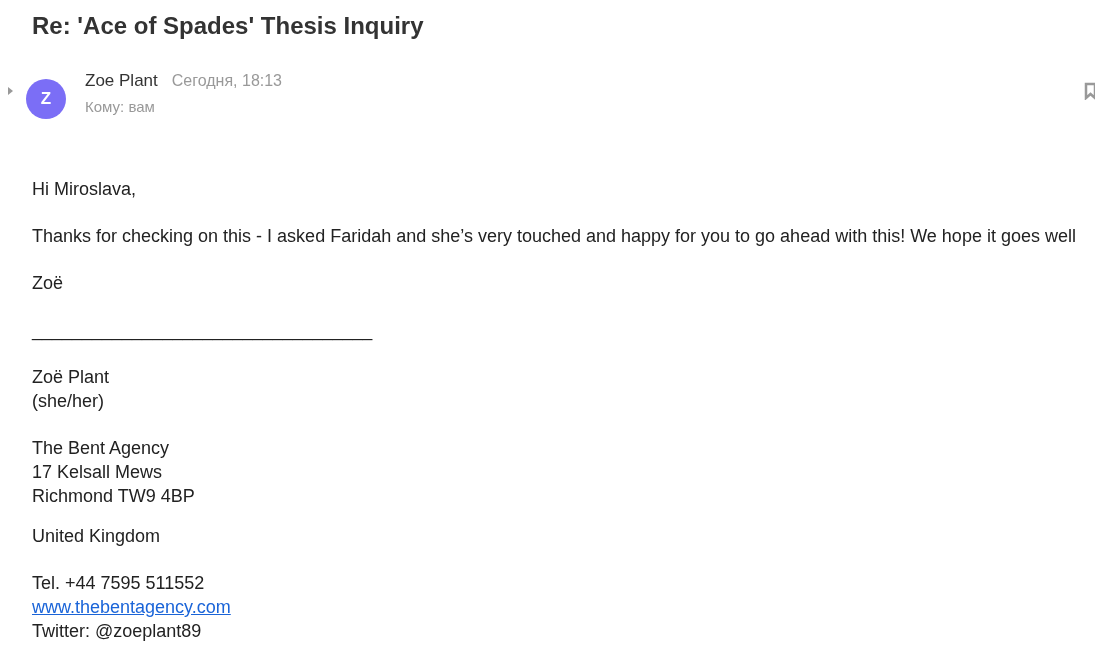 This screenshot has width=1095, height=651. Describe the element at coordinates (71, 377) in the screenshot. I see `body-text: Zoë Plant` at that location.